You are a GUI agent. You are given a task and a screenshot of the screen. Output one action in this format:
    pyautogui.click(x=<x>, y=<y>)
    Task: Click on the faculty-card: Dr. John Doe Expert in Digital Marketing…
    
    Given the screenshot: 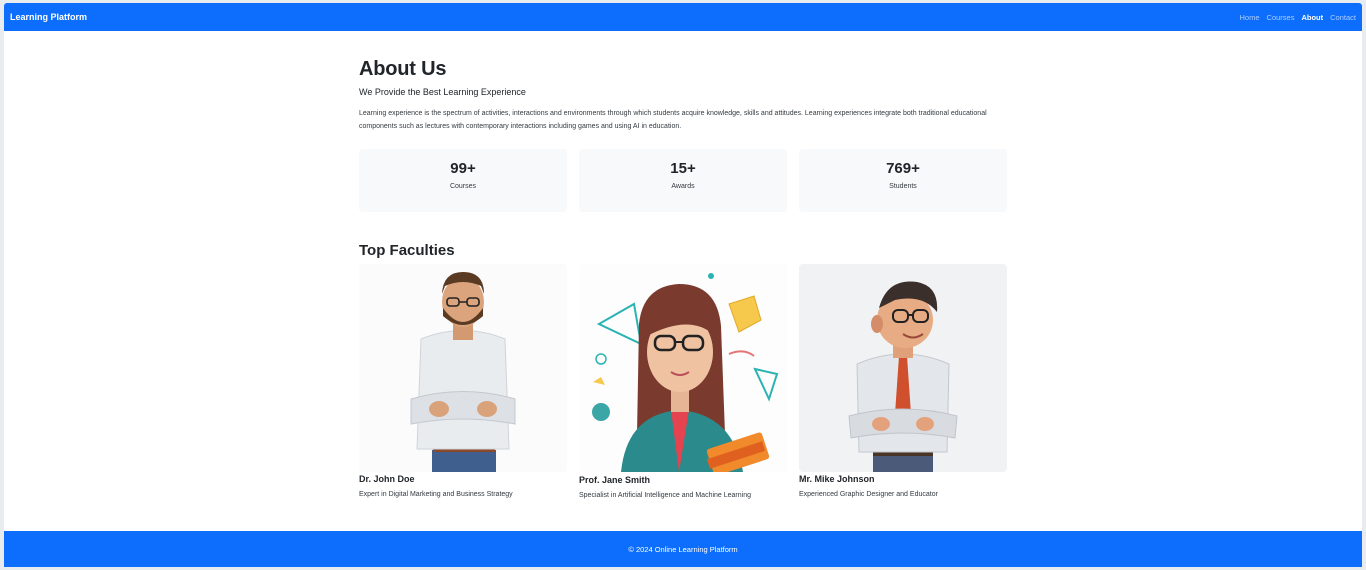 What is the action you would take?
    pyautogui.click(x=463, y=381)
    